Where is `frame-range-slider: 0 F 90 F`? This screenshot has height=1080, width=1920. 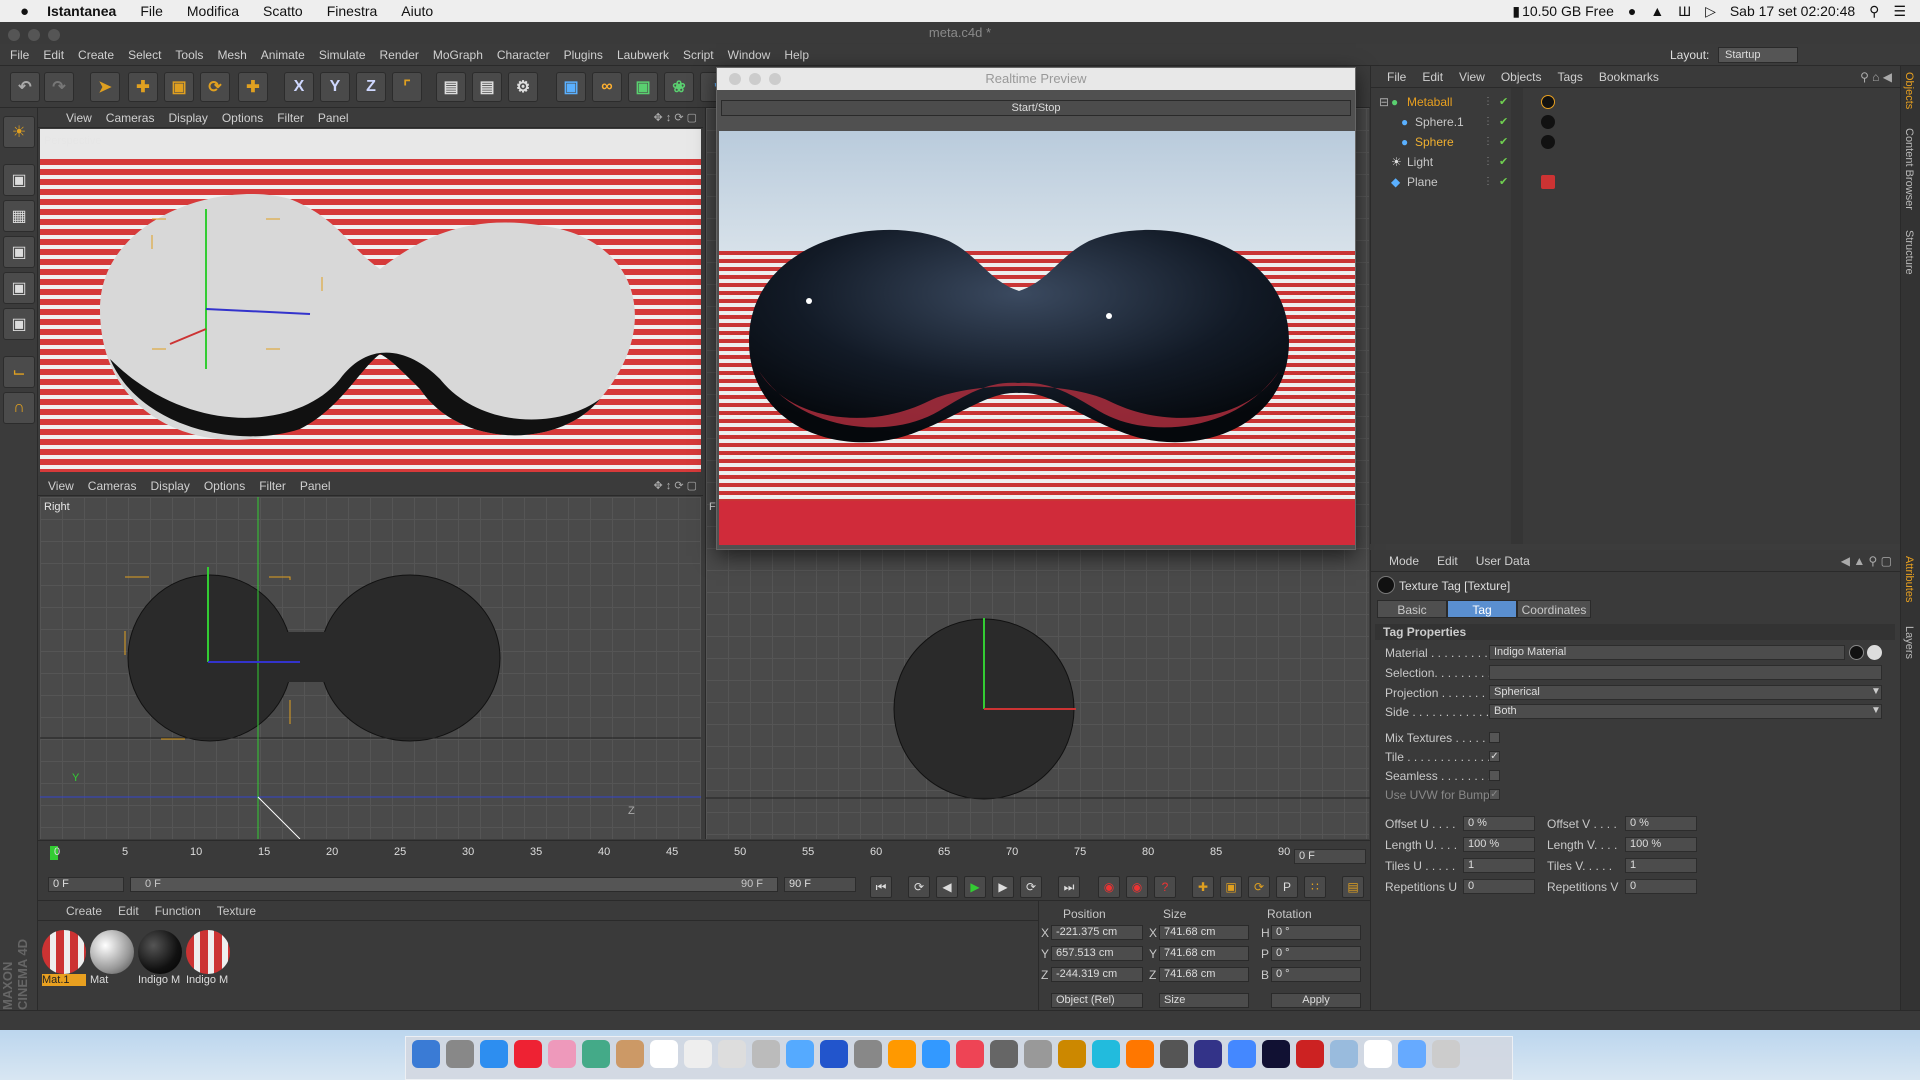 frame-range-slider: 0 F 90 F is located at coordinates (454, 884).